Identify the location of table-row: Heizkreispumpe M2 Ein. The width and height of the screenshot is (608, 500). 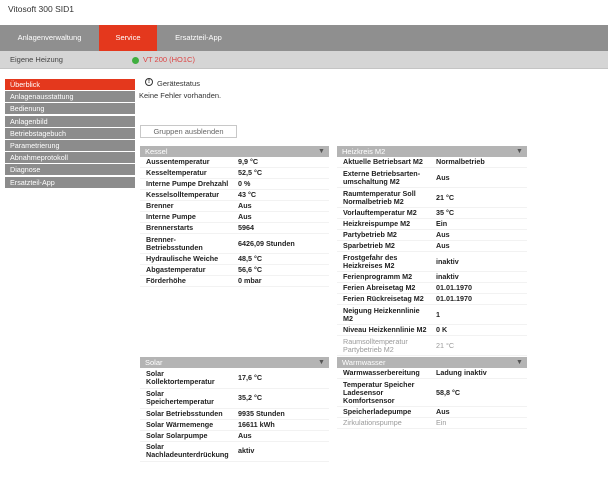
(432, 224).